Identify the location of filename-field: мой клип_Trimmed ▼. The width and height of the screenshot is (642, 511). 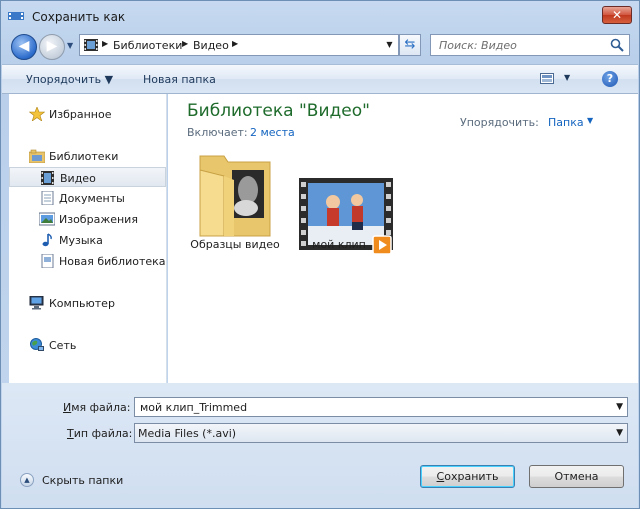
(381, 407).